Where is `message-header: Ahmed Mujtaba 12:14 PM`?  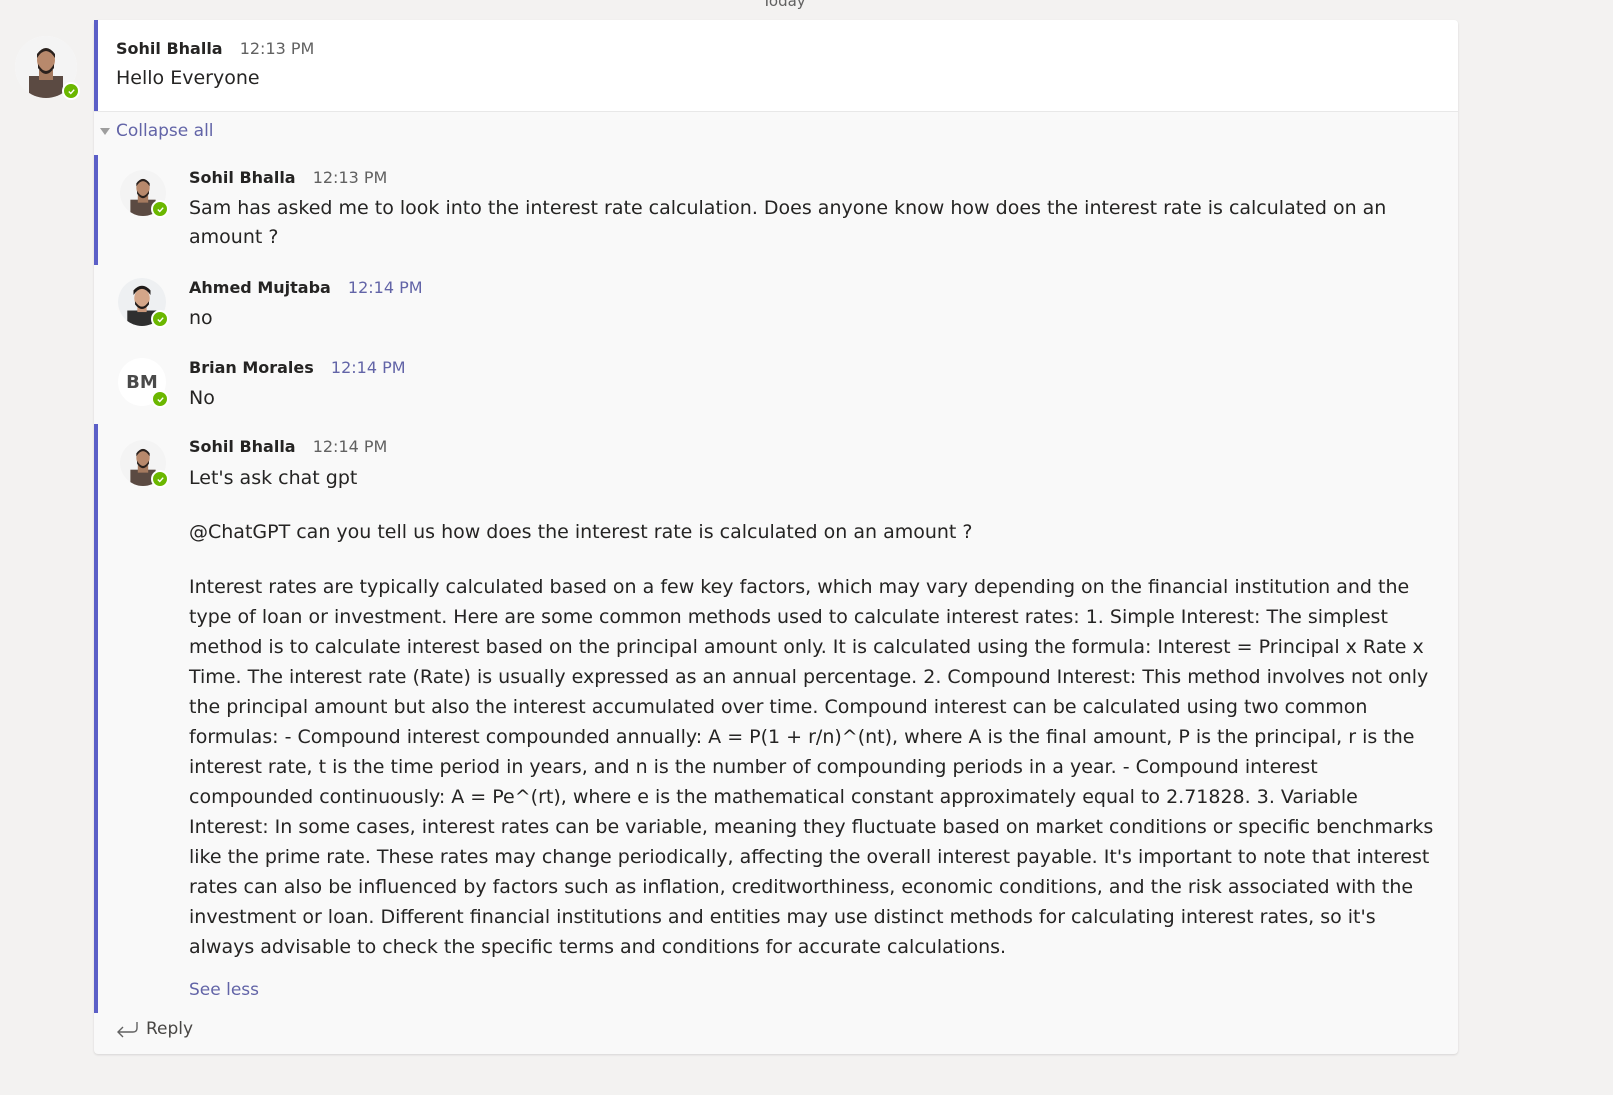
message-header: Ahmed Mujtaba 12:14 PM is located at coordinates (306, 287).